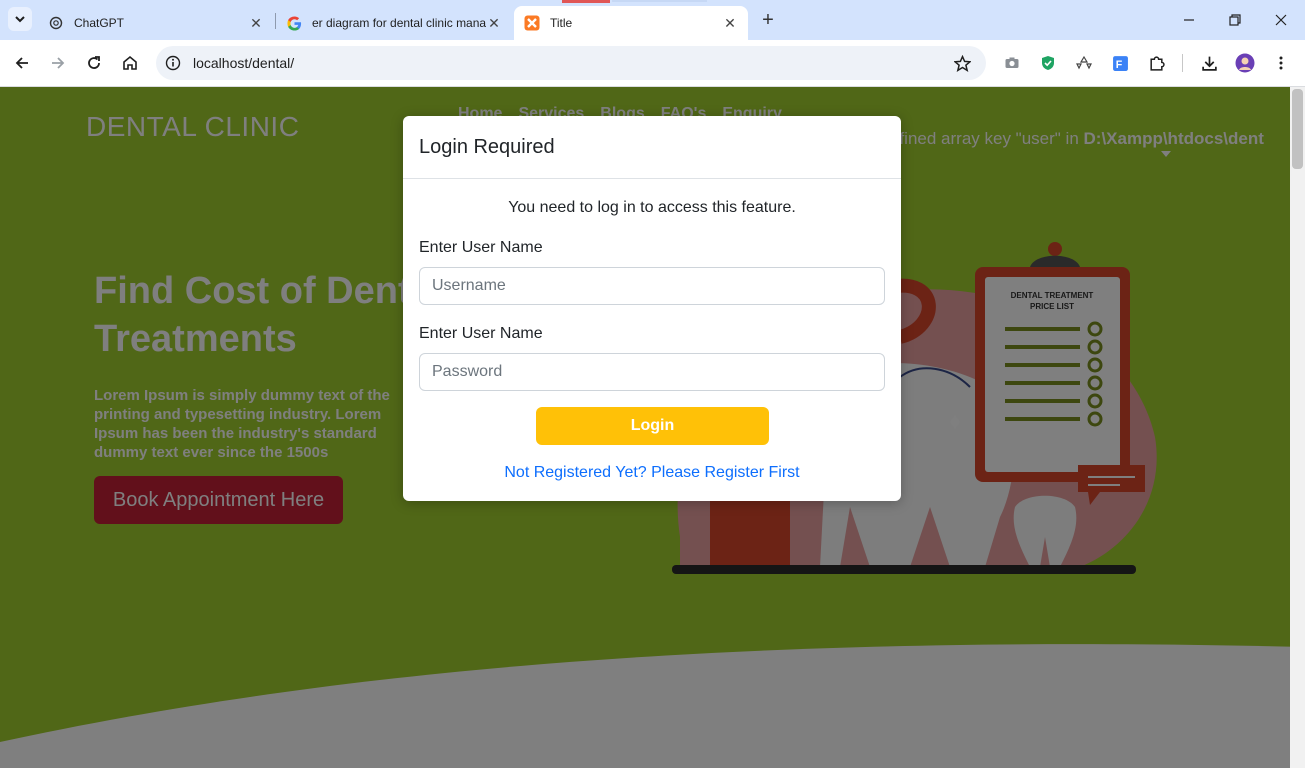  I want to click on extensions-puzzle-icon, so click(1156, 63).